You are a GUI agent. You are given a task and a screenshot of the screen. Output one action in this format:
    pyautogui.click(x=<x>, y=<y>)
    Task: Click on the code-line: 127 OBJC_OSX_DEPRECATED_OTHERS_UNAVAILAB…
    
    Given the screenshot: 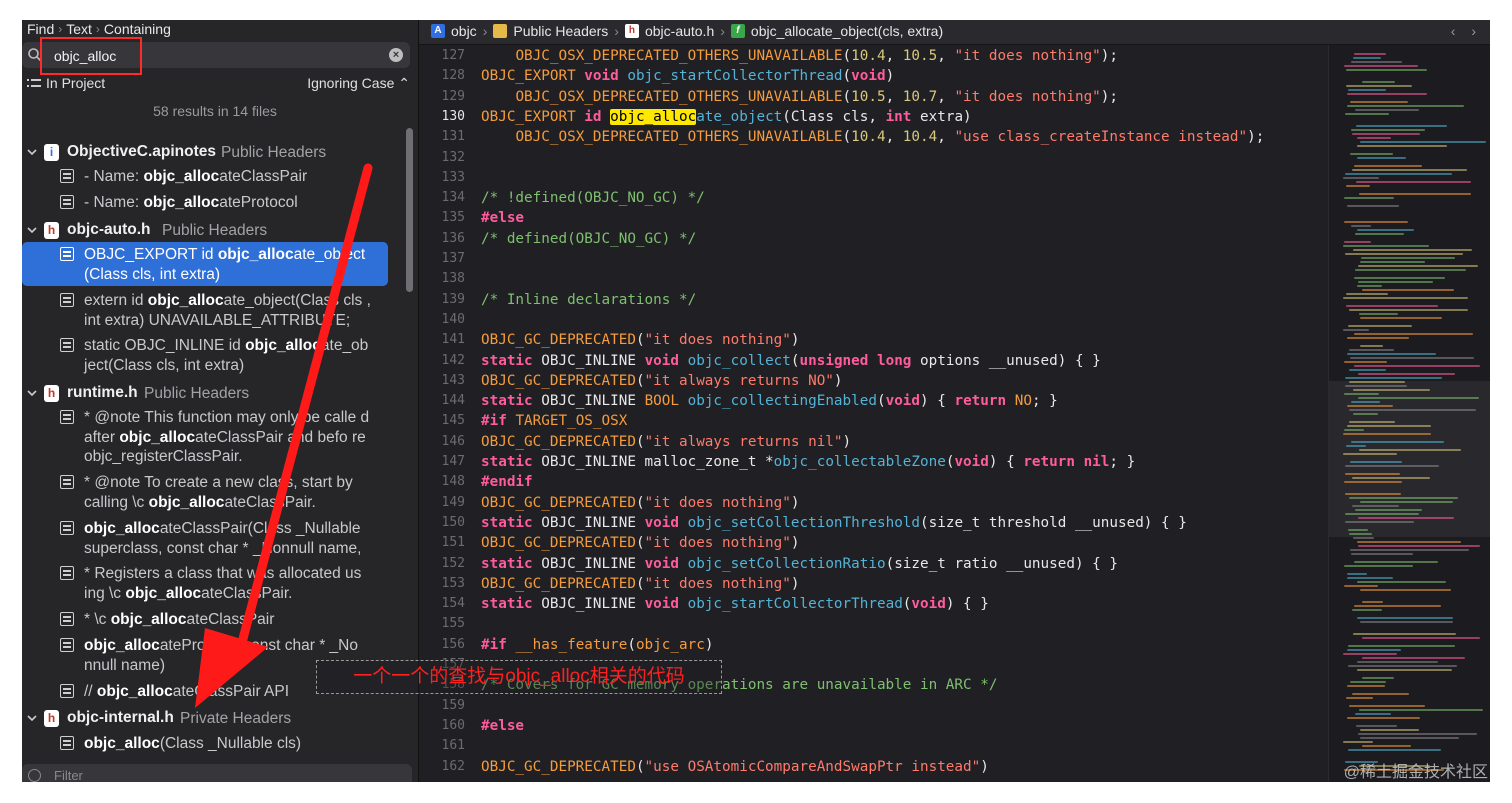 What is the action you would take?
    pyautogui.click(x=873, y=56)
    